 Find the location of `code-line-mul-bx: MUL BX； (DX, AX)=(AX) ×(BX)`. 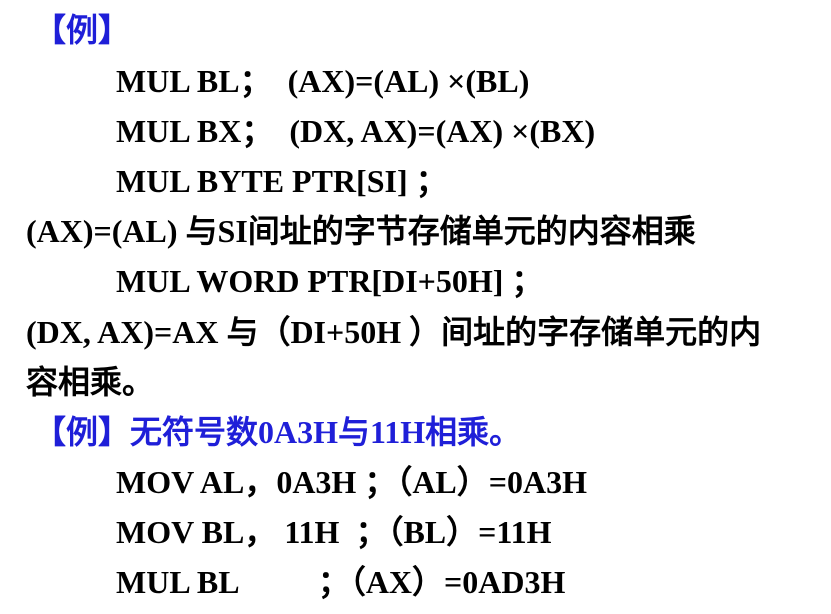

code-line-mul-bx: MUL BX； (DX, AX)=(AX) ×(BX) is located at coordinates (356, 131).